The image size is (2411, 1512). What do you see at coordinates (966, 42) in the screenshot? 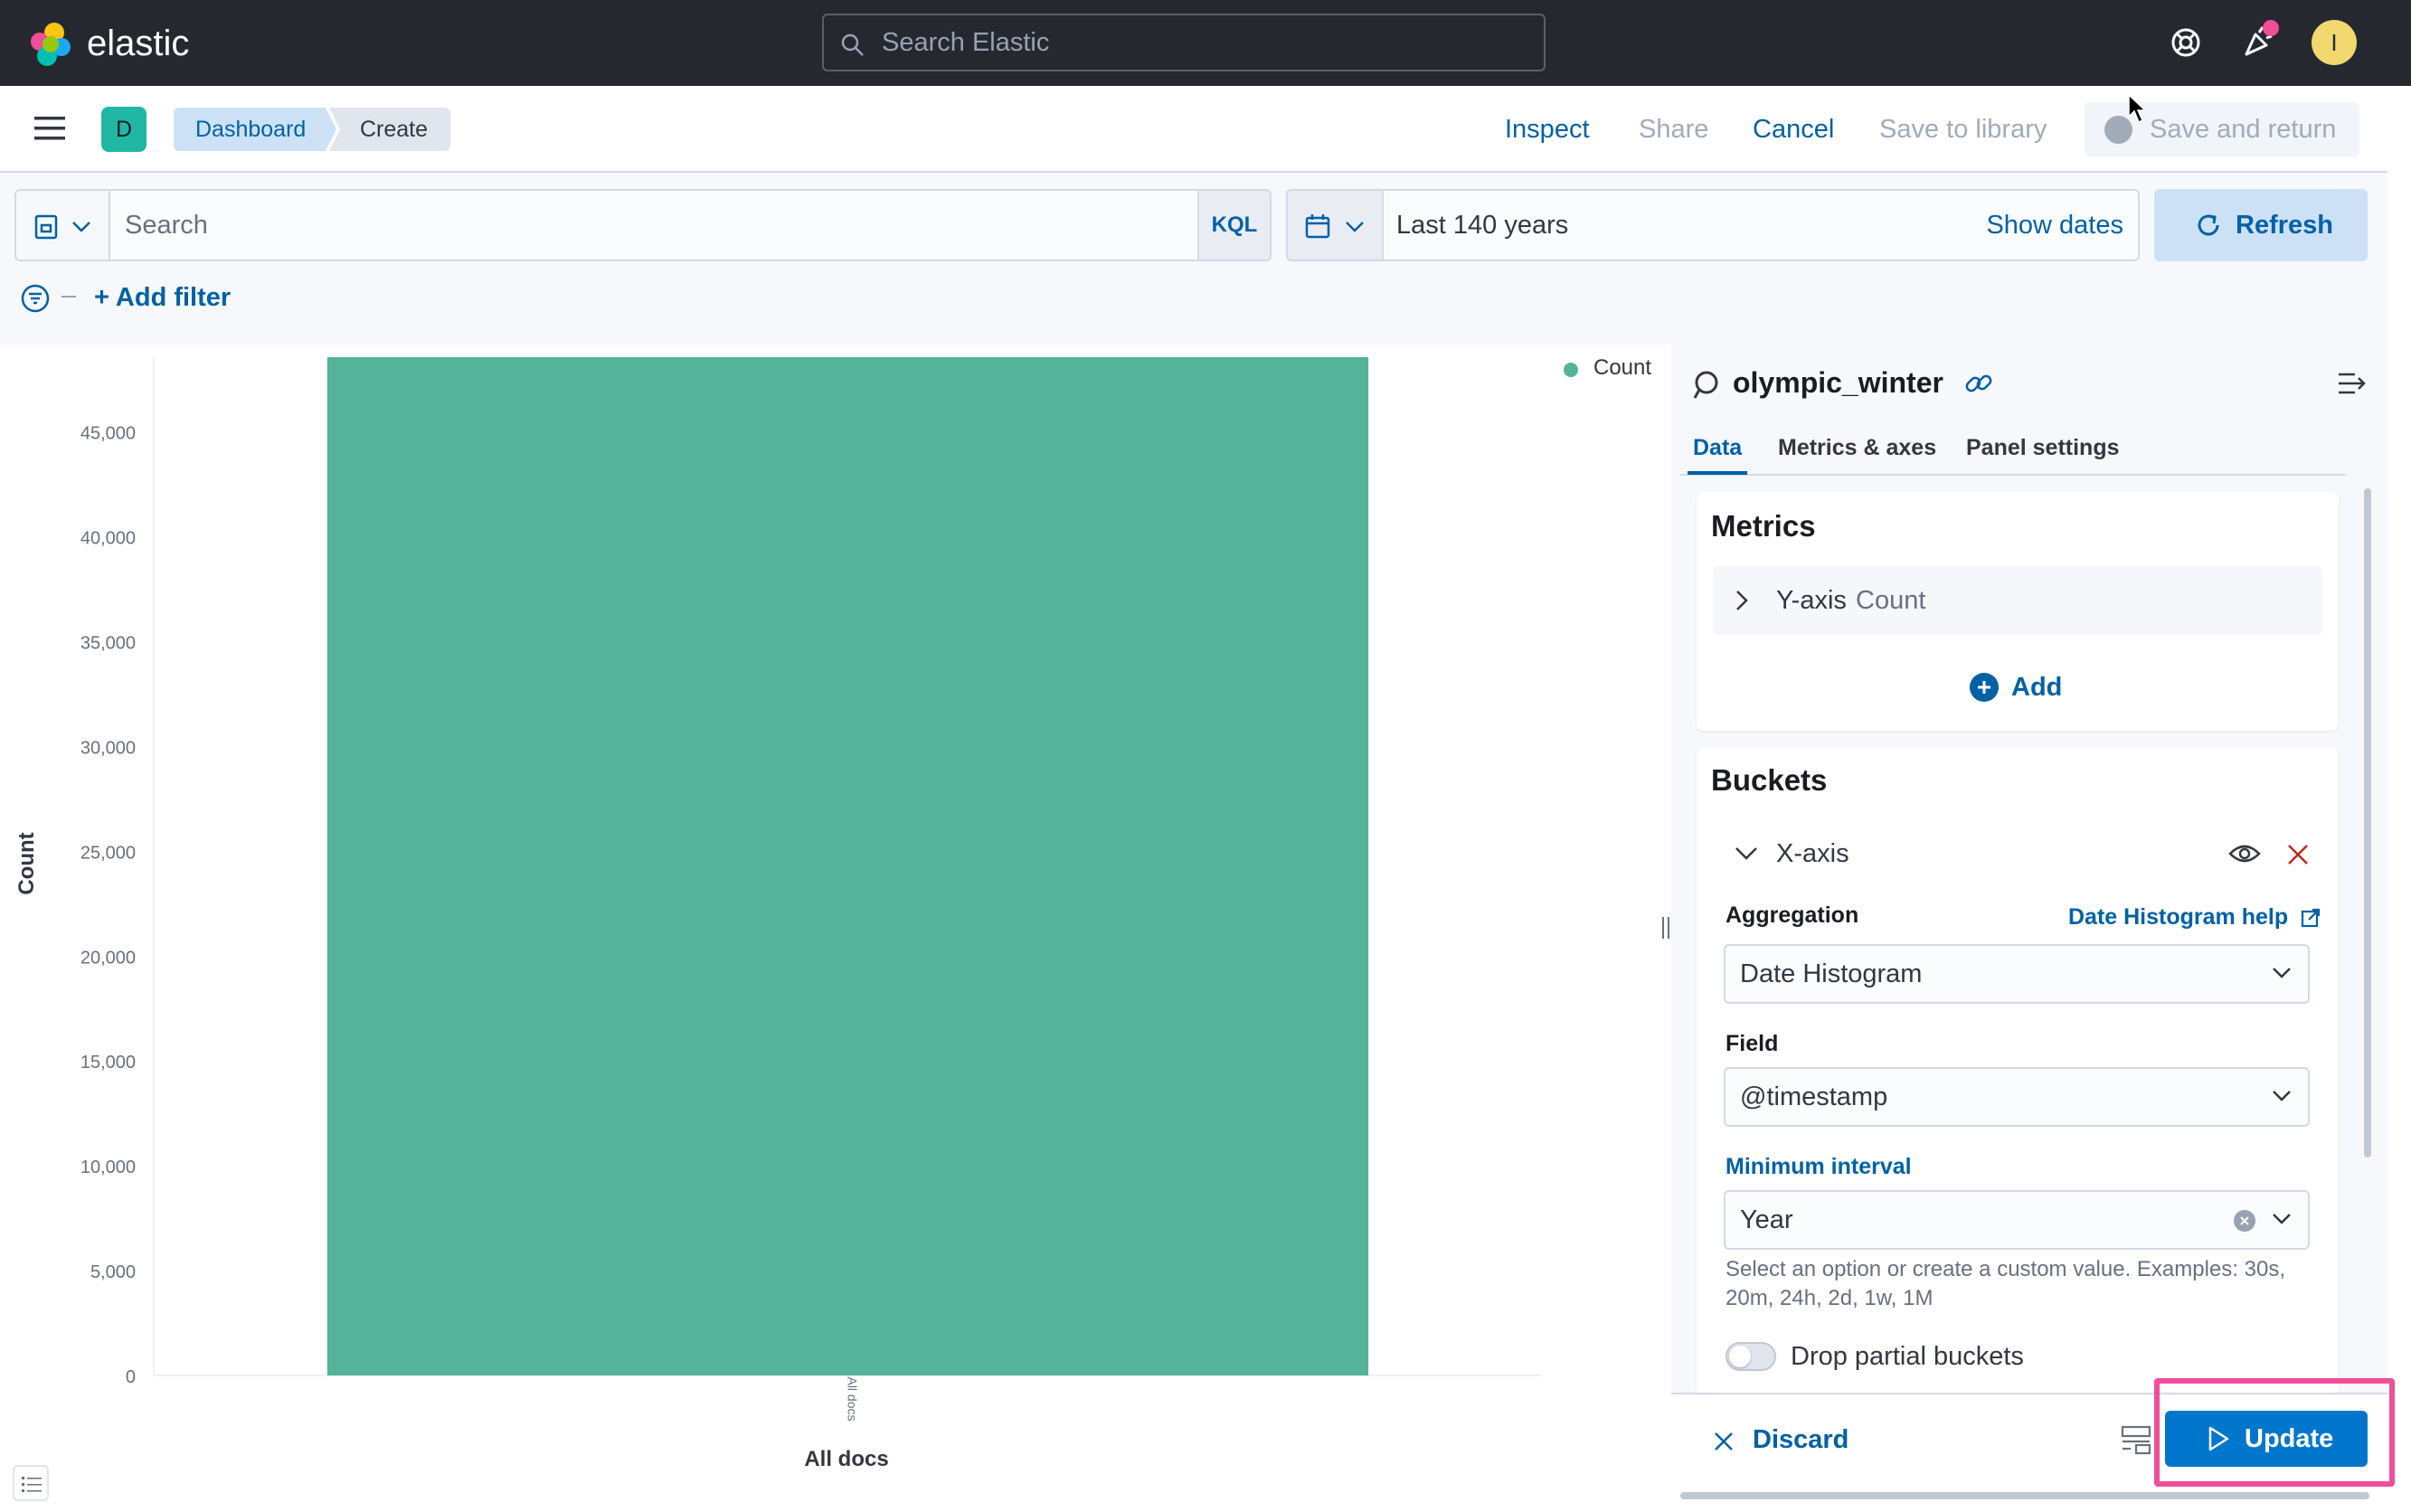
I see `global-search-placeholder: Search Elastic` at bounding box center [966, 42].